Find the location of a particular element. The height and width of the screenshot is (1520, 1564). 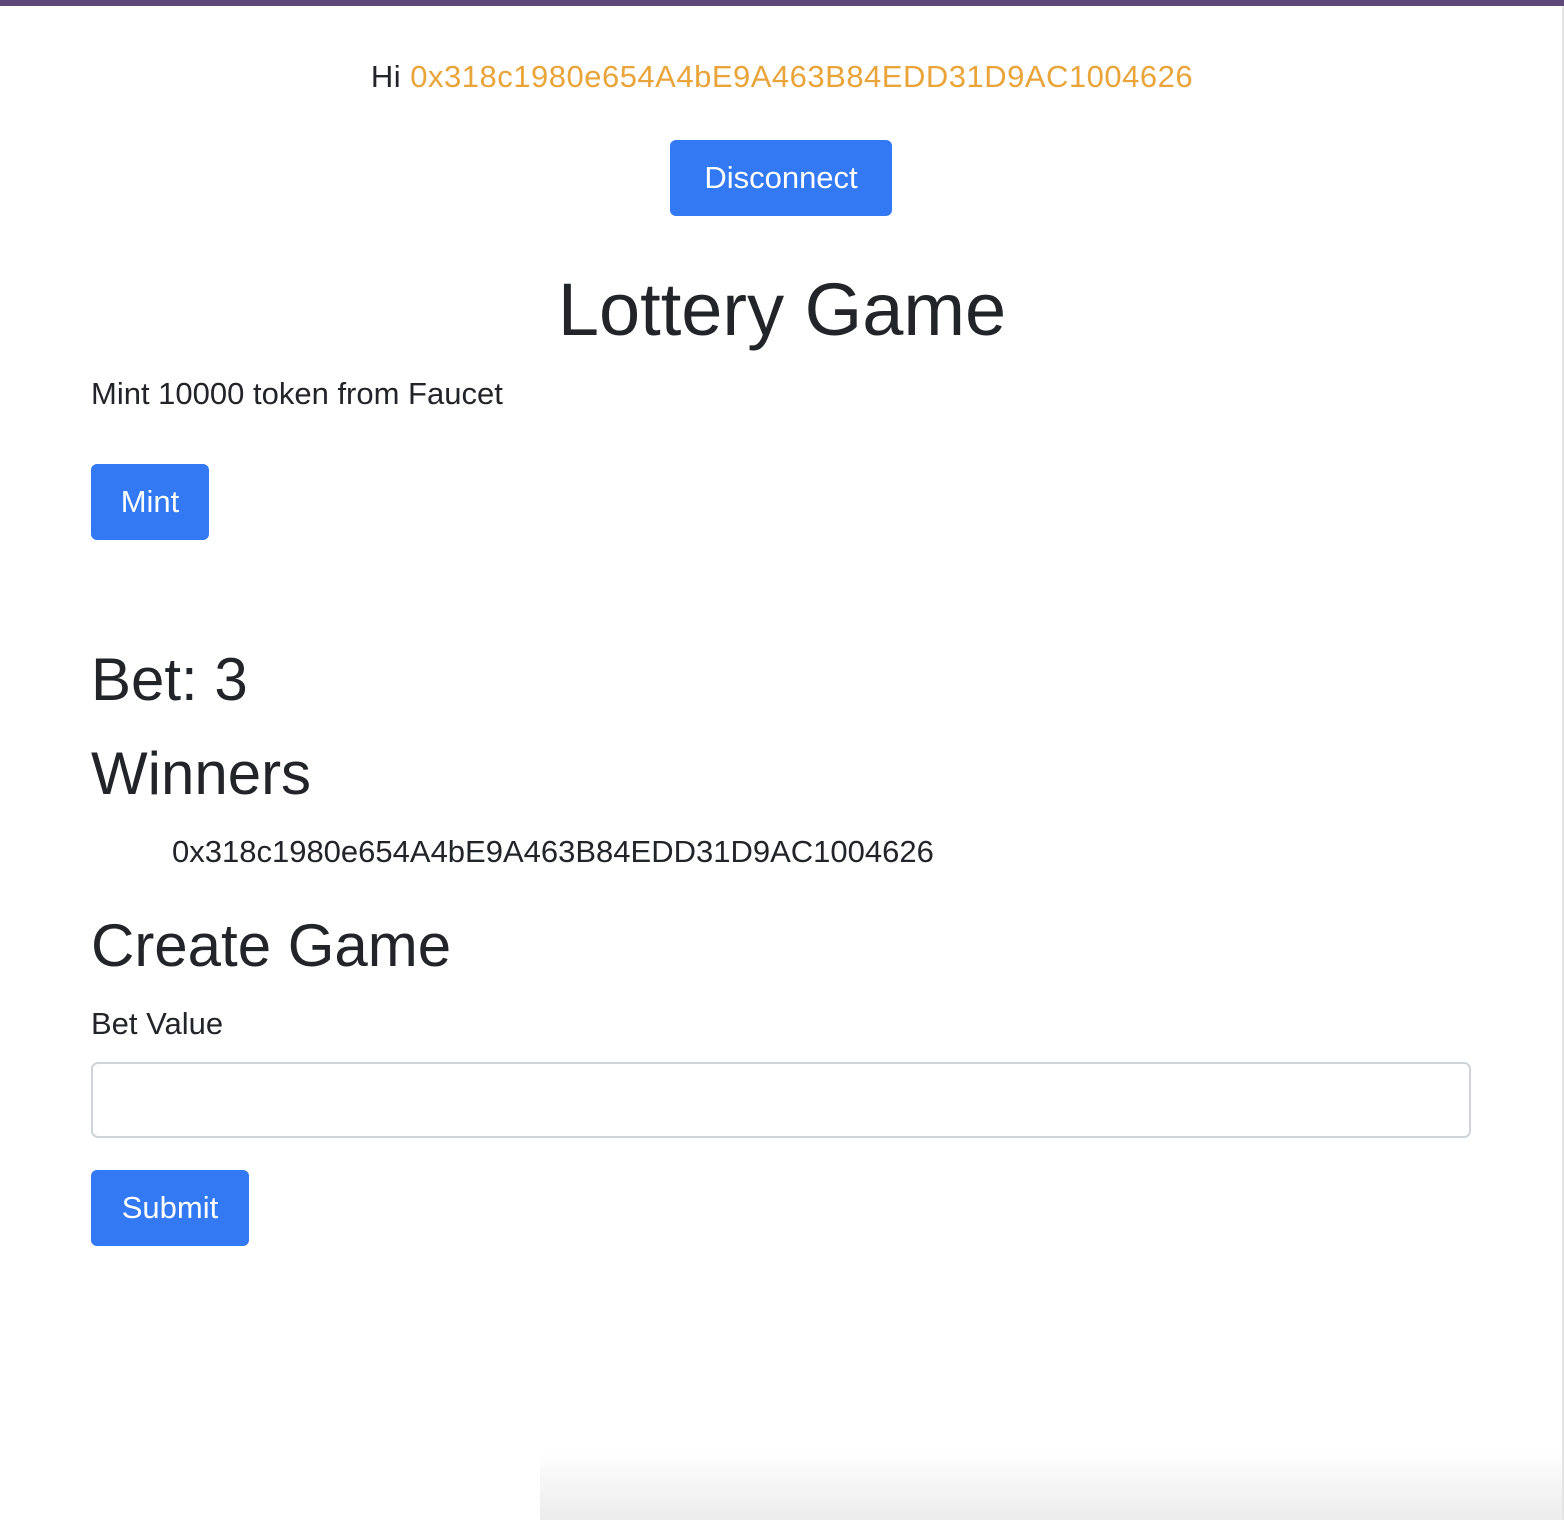

page-title: Lottery Game is located at coordinates (782, 309).